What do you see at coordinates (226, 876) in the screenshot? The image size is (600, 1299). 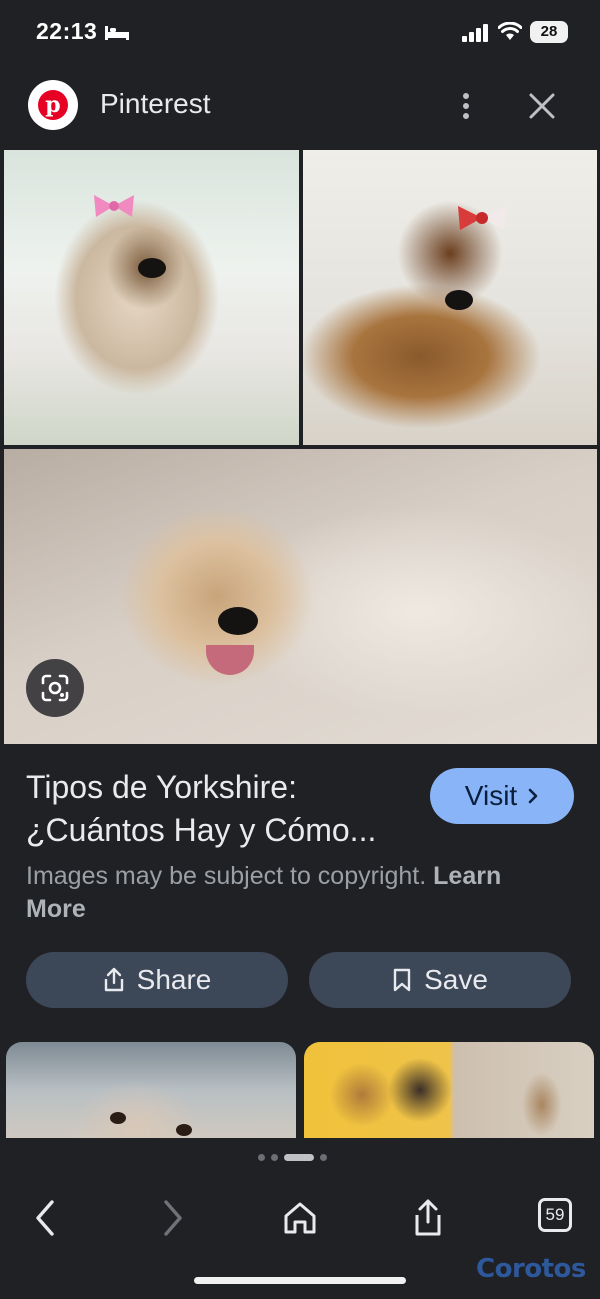 I see `copyright-text: Images may be subject to copyright.` at bounding box center [226, 876].